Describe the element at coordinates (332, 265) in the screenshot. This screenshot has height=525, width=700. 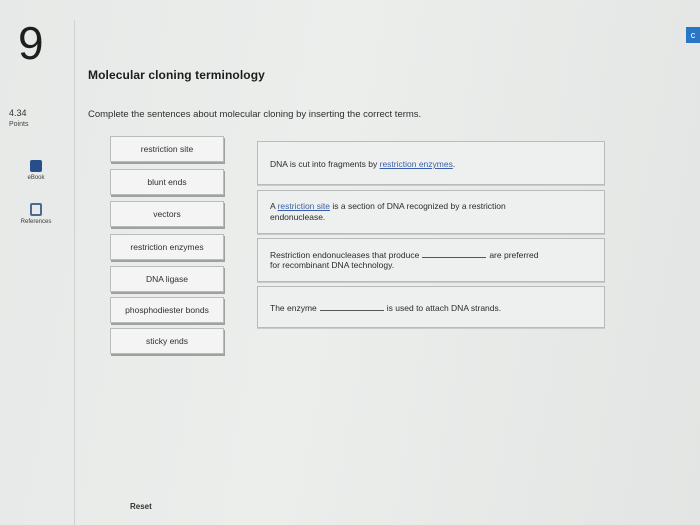
I see `sentence-3-line2: for recombinant DNA technology.` at that location.